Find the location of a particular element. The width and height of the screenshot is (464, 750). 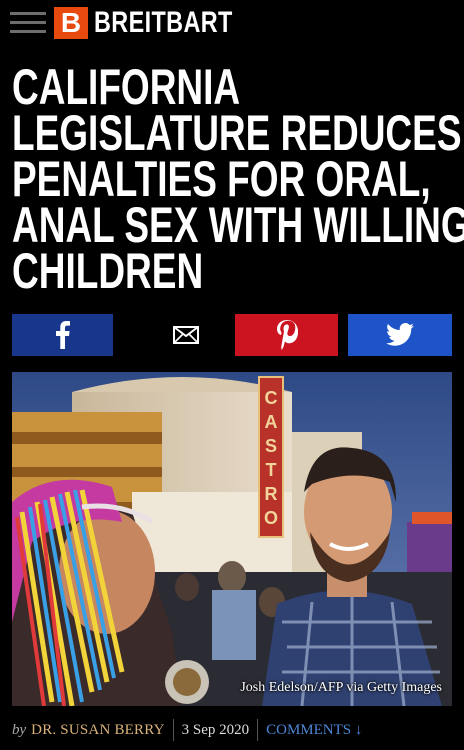

headline-line: PENALTIES FOR ORAL, is located at coordinates (221, 179).